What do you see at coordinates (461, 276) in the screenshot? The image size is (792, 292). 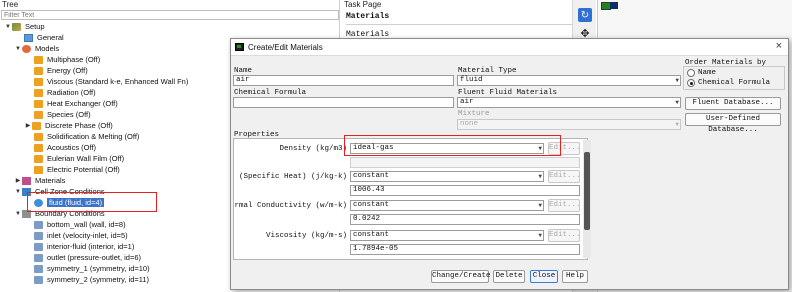 I see `change-create-button: Change/Create` at bounding box center [461, 276].